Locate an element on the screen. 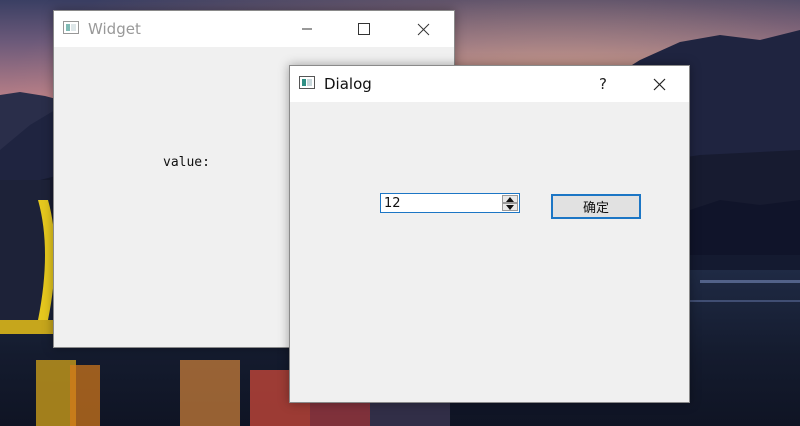  minimize-button is located at coordinates (307, 29).